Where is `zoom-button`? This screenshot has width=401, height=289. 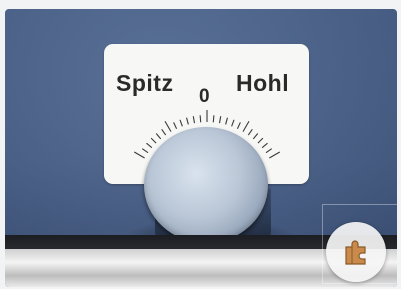
zoom-button is located at coordinates (356, 252).